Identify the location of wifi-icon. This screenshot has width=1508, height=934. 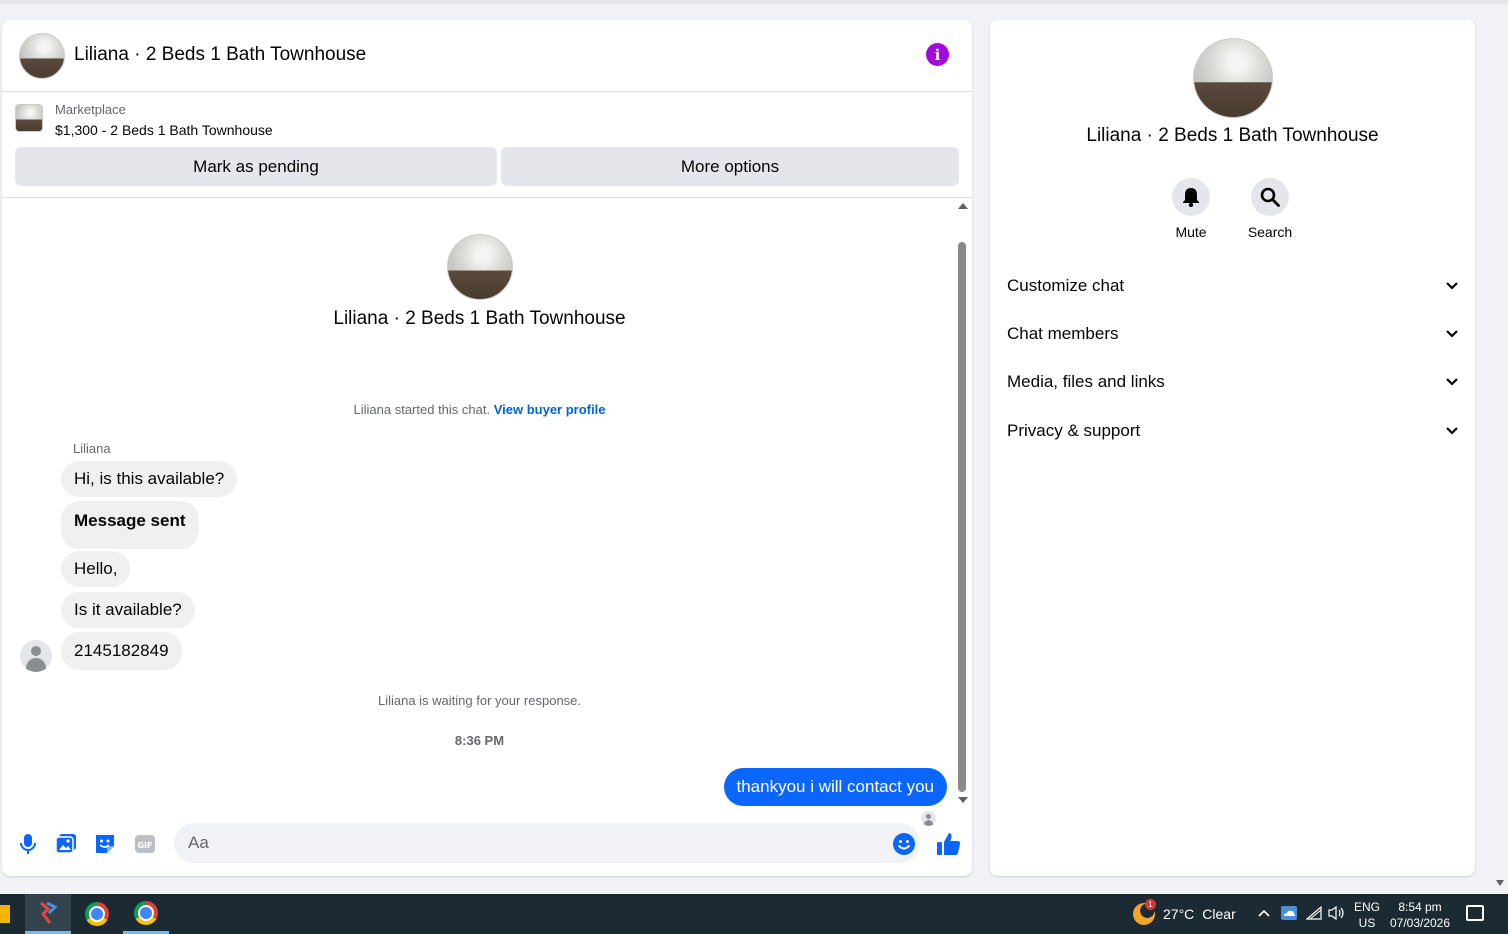
(1313, 914).